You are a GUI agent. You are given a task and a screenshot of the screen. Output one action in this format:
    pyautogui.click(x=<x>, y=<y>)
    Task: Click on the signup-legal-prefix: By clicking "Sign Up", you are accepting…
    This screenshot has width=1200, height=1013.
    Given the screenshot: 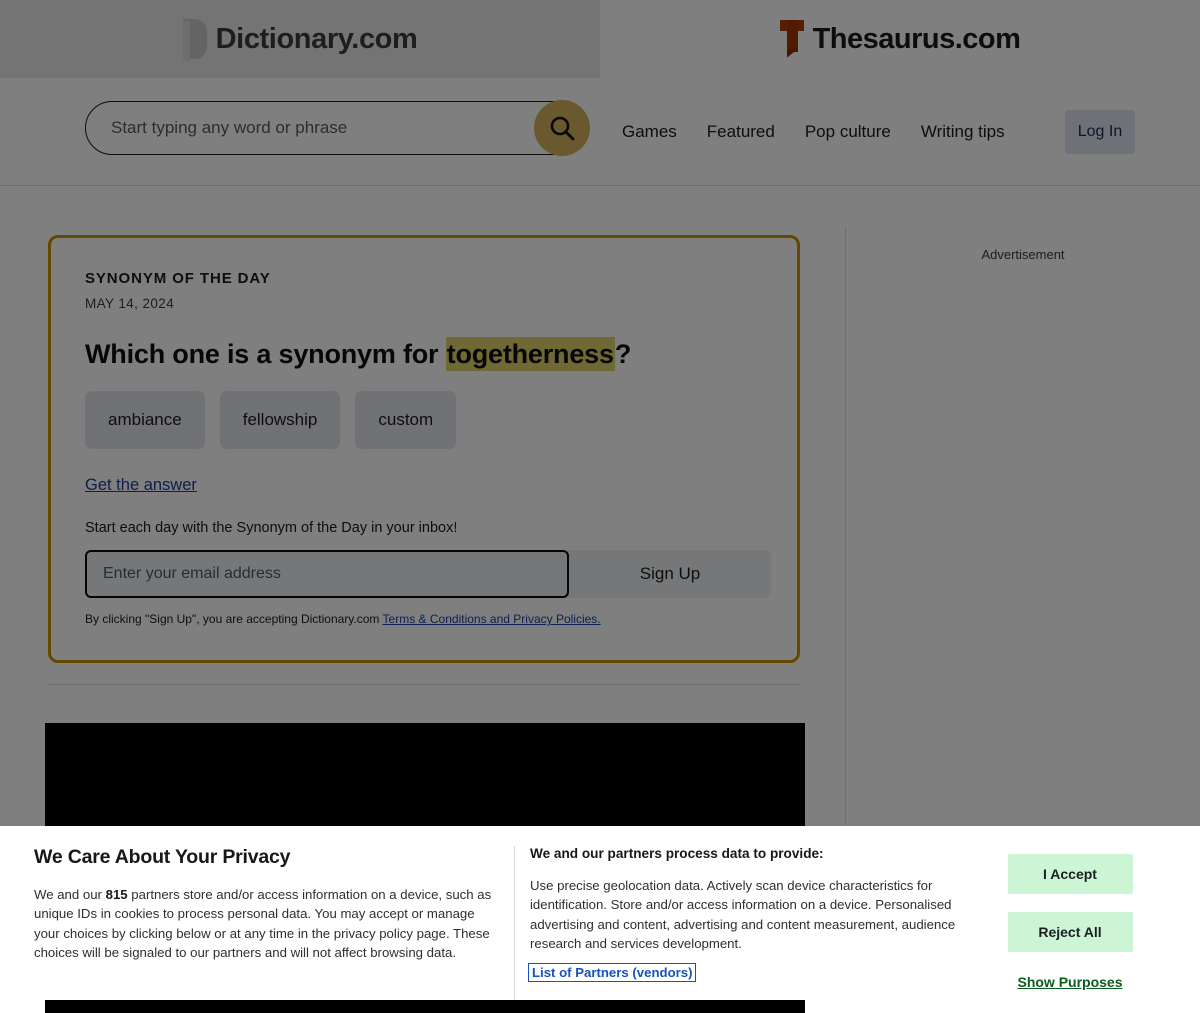 What is the action you would take?
    pyautogui.click(x=234, y=619)
    